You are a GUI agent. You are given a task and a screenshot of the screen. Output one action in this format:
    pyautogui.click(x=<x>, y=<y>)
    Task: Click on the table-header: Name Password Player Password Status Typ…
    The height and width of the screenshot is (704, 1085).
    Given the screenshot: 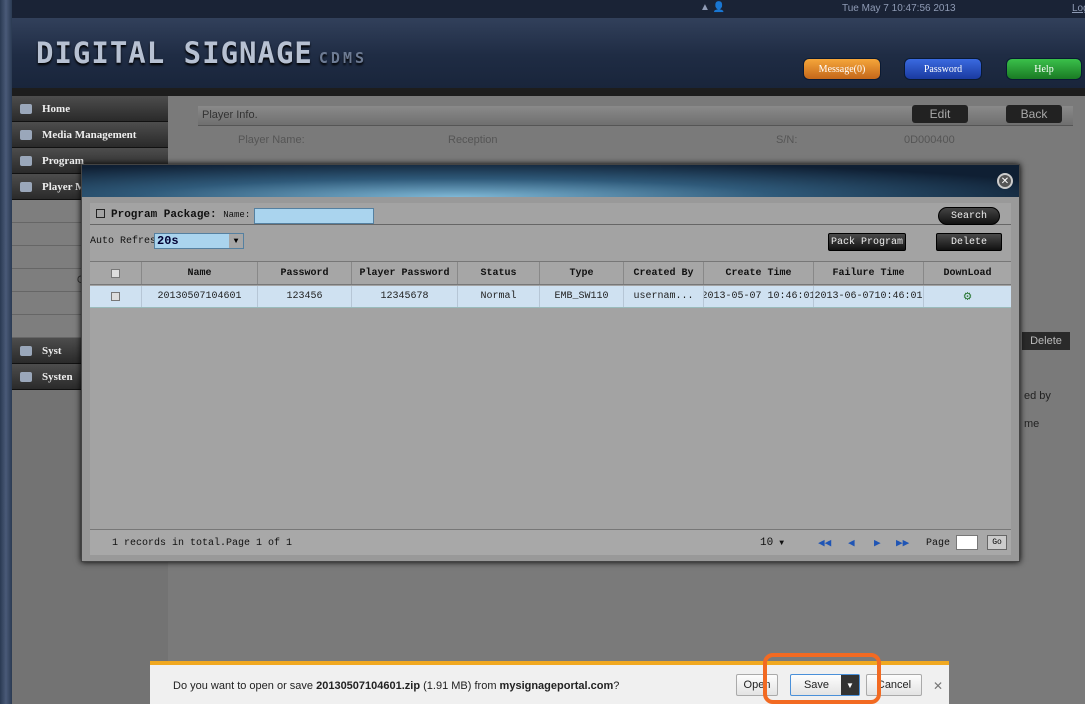 What is the action you would take?
    pyautogui.click(x=550, y=273)
    